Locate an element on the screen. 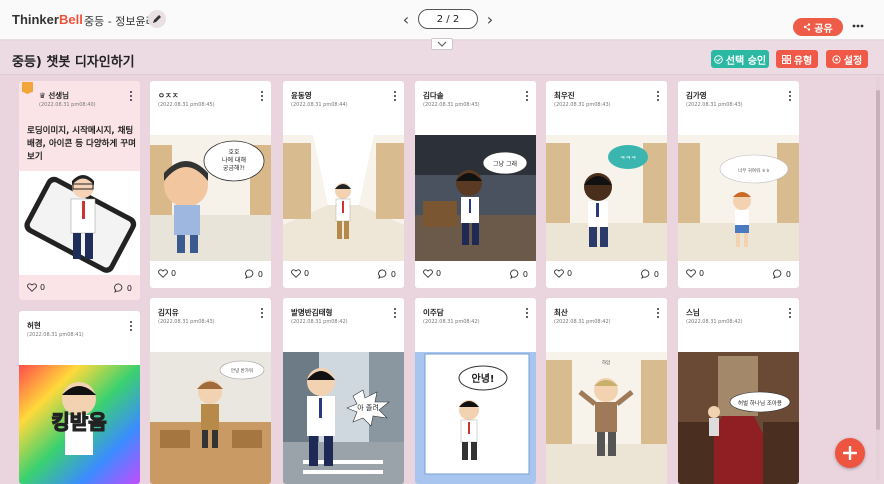  speech-text: 안녕! is located at coordinates (483, 378).